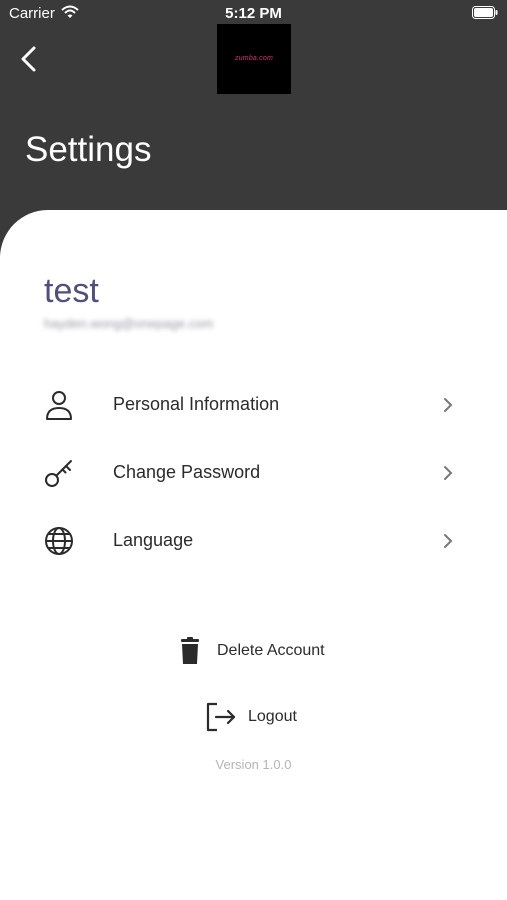 The image size is (507, 900). I want to click on menu-label-change-password: Change Password, so click(187, 472).